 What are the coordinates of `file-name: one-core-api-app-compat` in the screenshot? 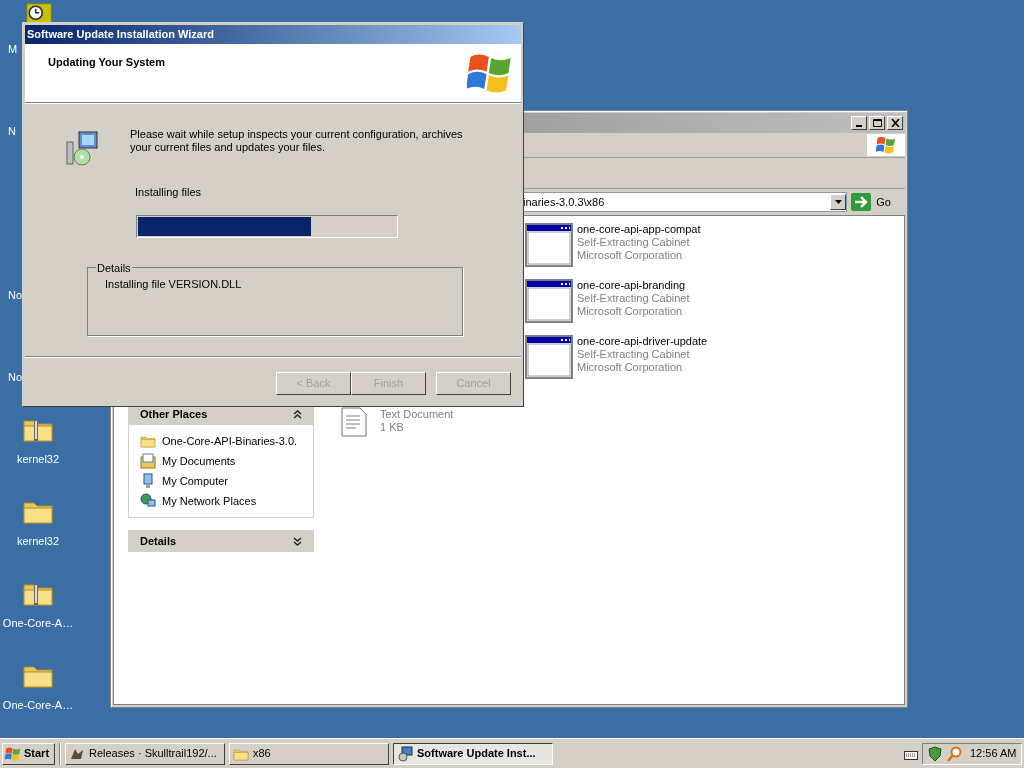 It's located at (639, 229).